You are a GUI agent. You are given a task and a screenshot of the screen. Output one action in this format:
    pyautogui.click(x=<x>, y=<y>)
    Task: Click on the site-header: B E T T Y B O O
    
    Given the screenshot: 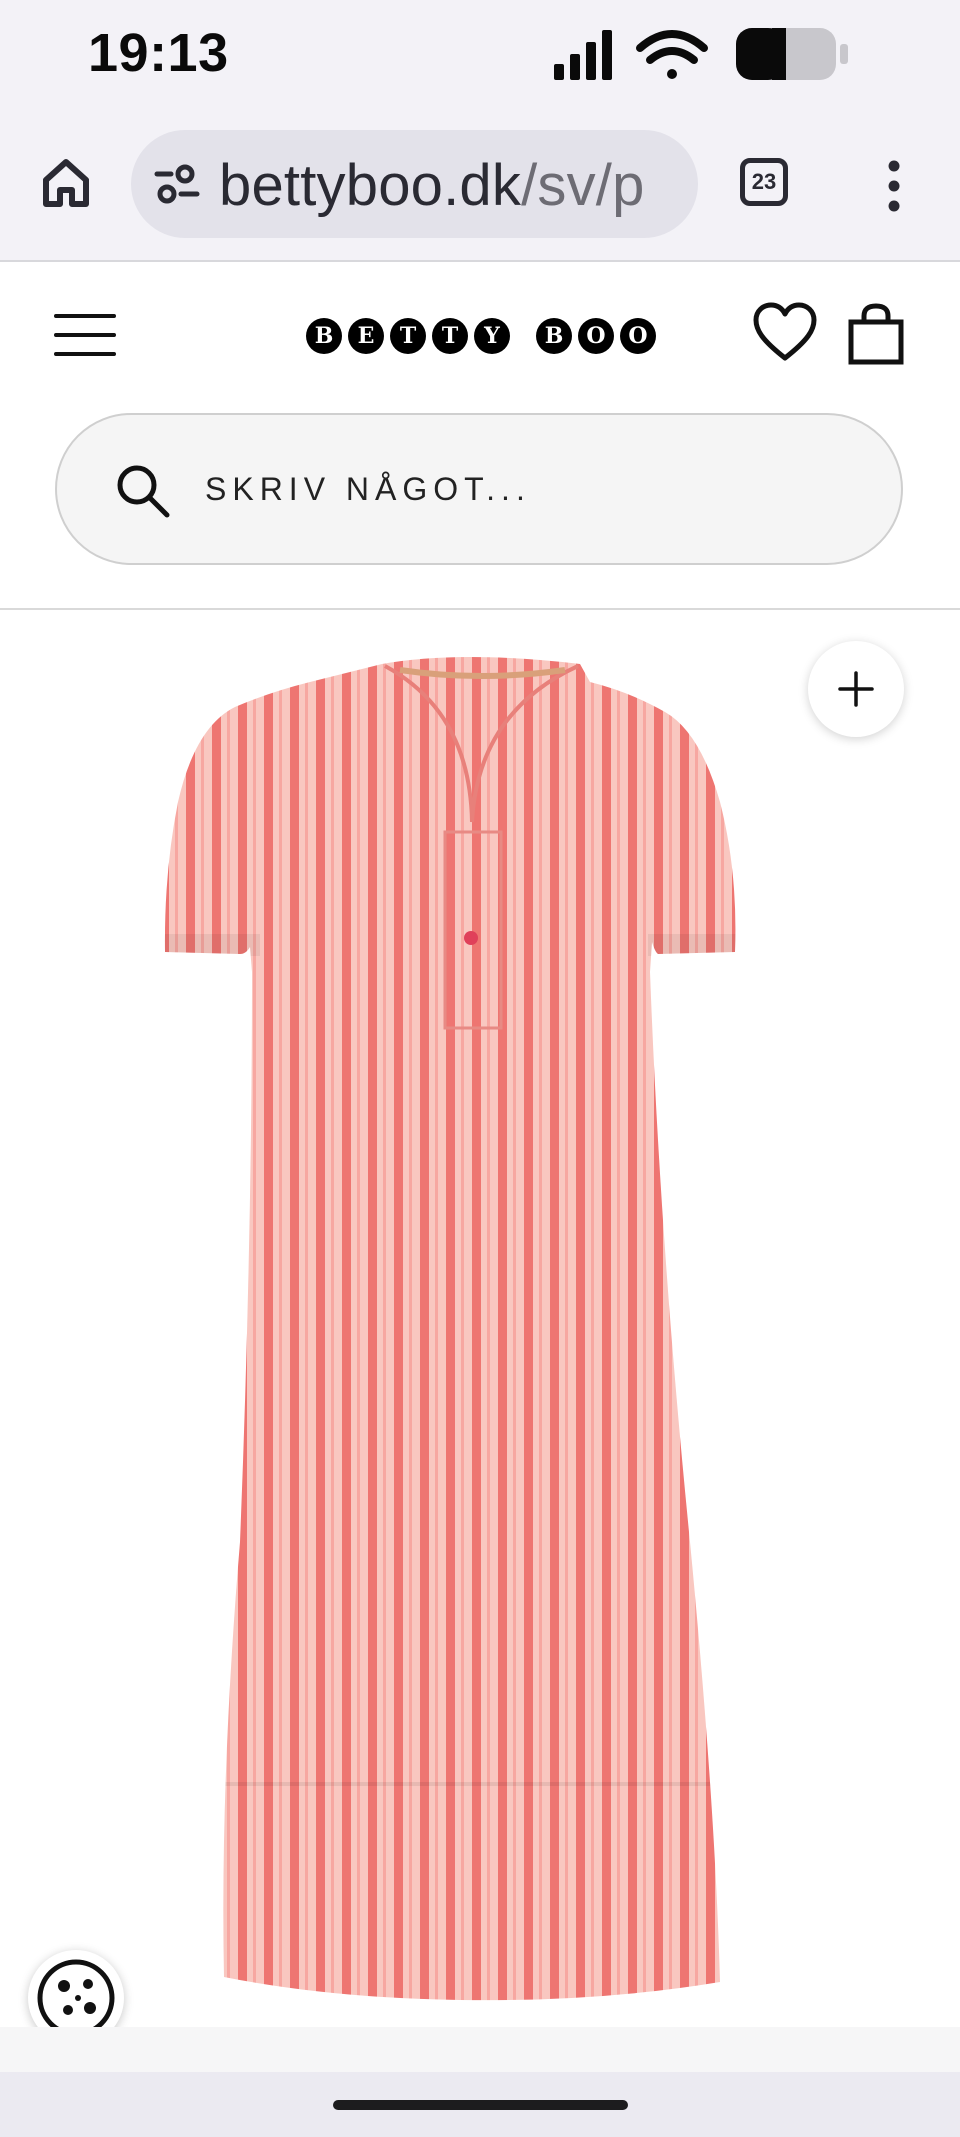 What is the action you would take?
    pyautogui.click(x=480, y=337)
    